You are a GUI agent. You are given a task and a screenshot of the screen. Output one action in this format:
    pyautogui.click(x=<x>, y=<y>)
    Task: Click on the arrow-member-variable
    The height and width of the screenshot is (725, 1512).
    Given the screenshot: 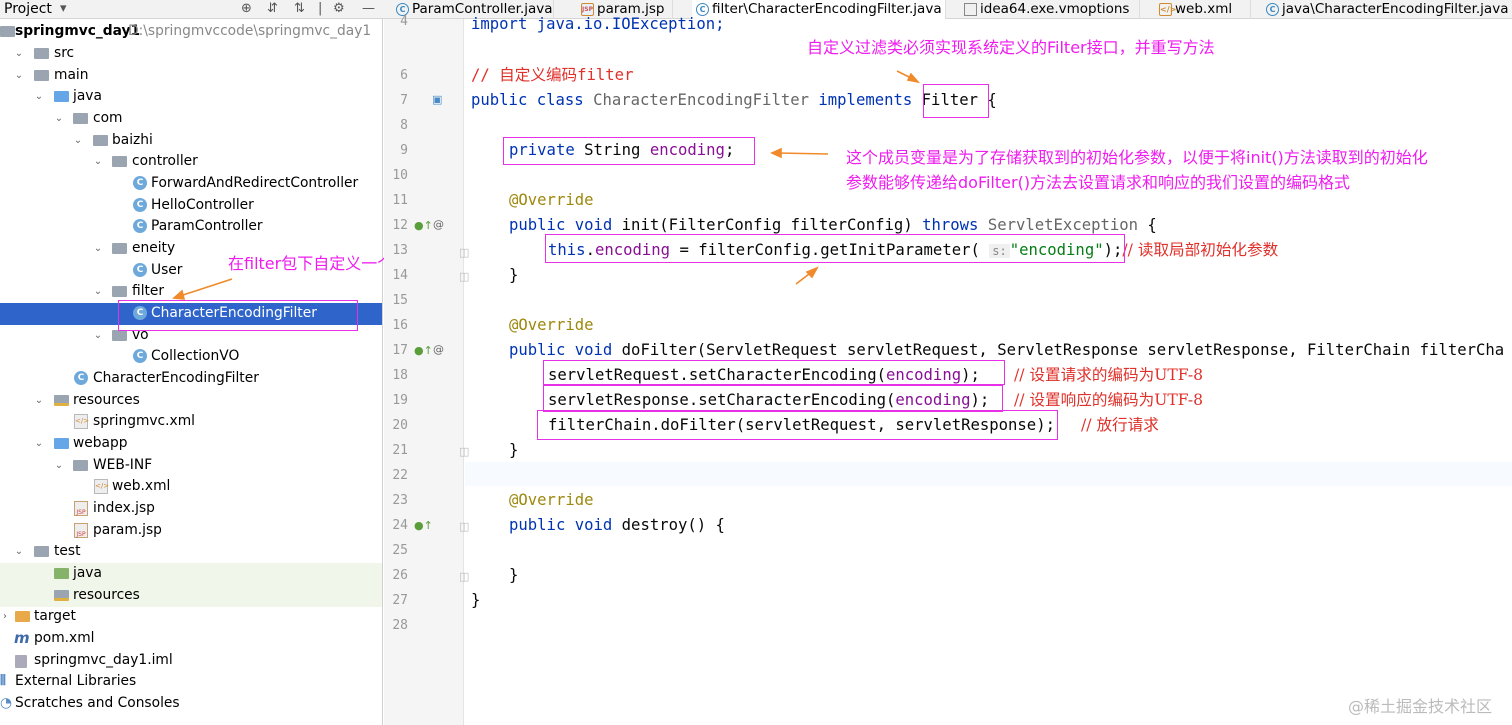 What is the action you would take?
    pyautogui.click(x=803, y=153)
    